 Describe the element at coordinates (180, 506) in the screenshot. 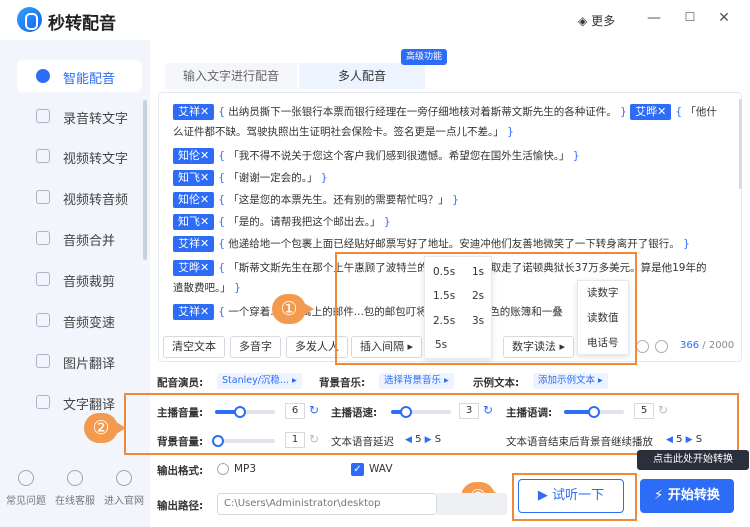

I see `output-path-label: 输出路径:` at that location.